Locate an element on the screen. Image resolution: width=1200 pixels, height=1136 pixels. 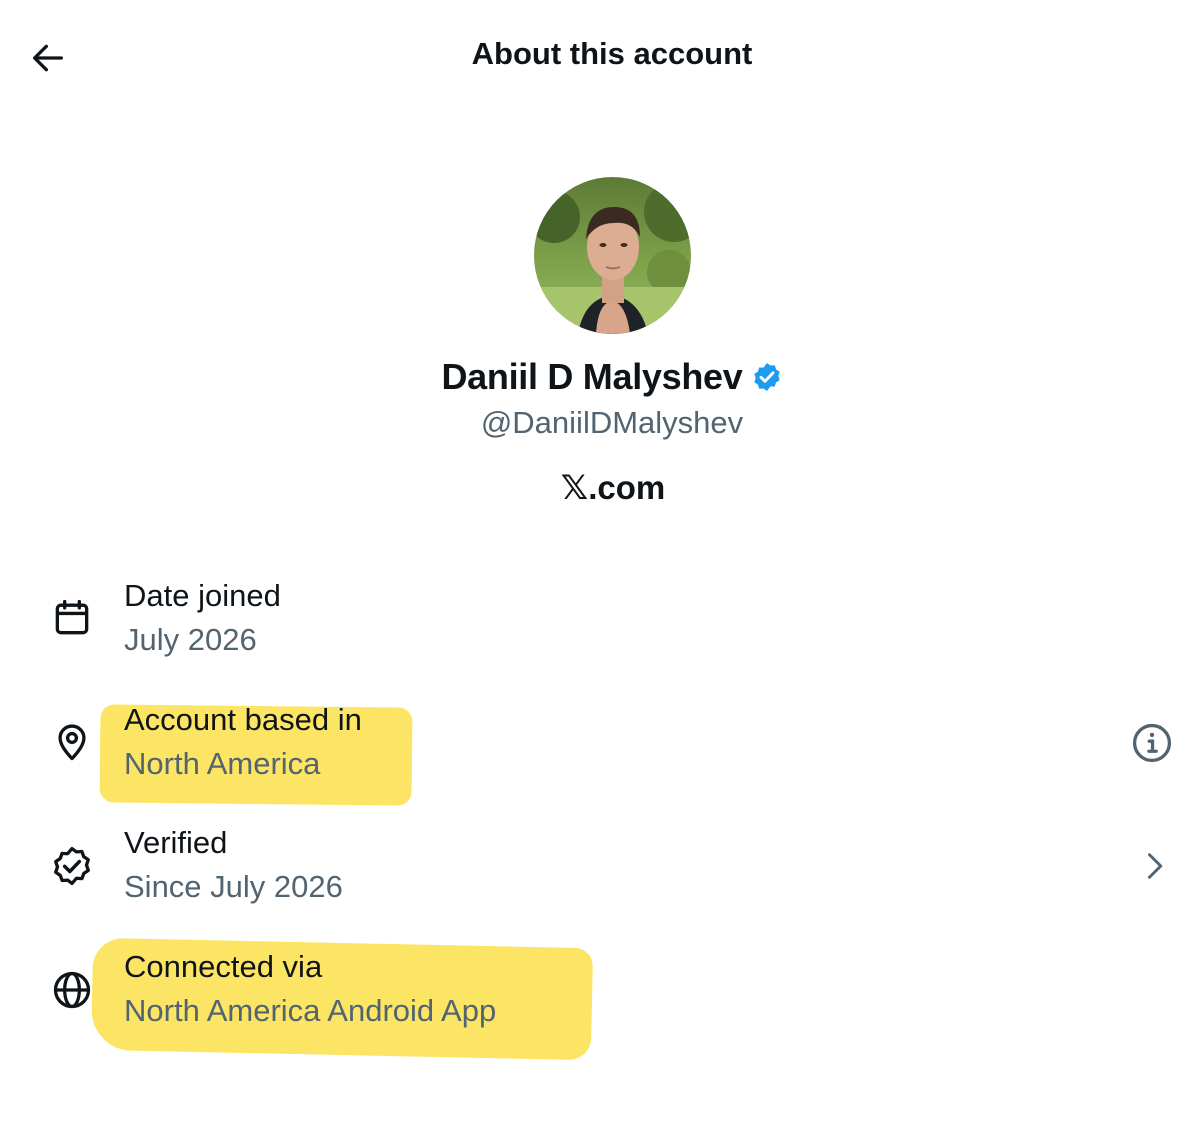
row-value: July 2026 is located at coordinates (190, 639).